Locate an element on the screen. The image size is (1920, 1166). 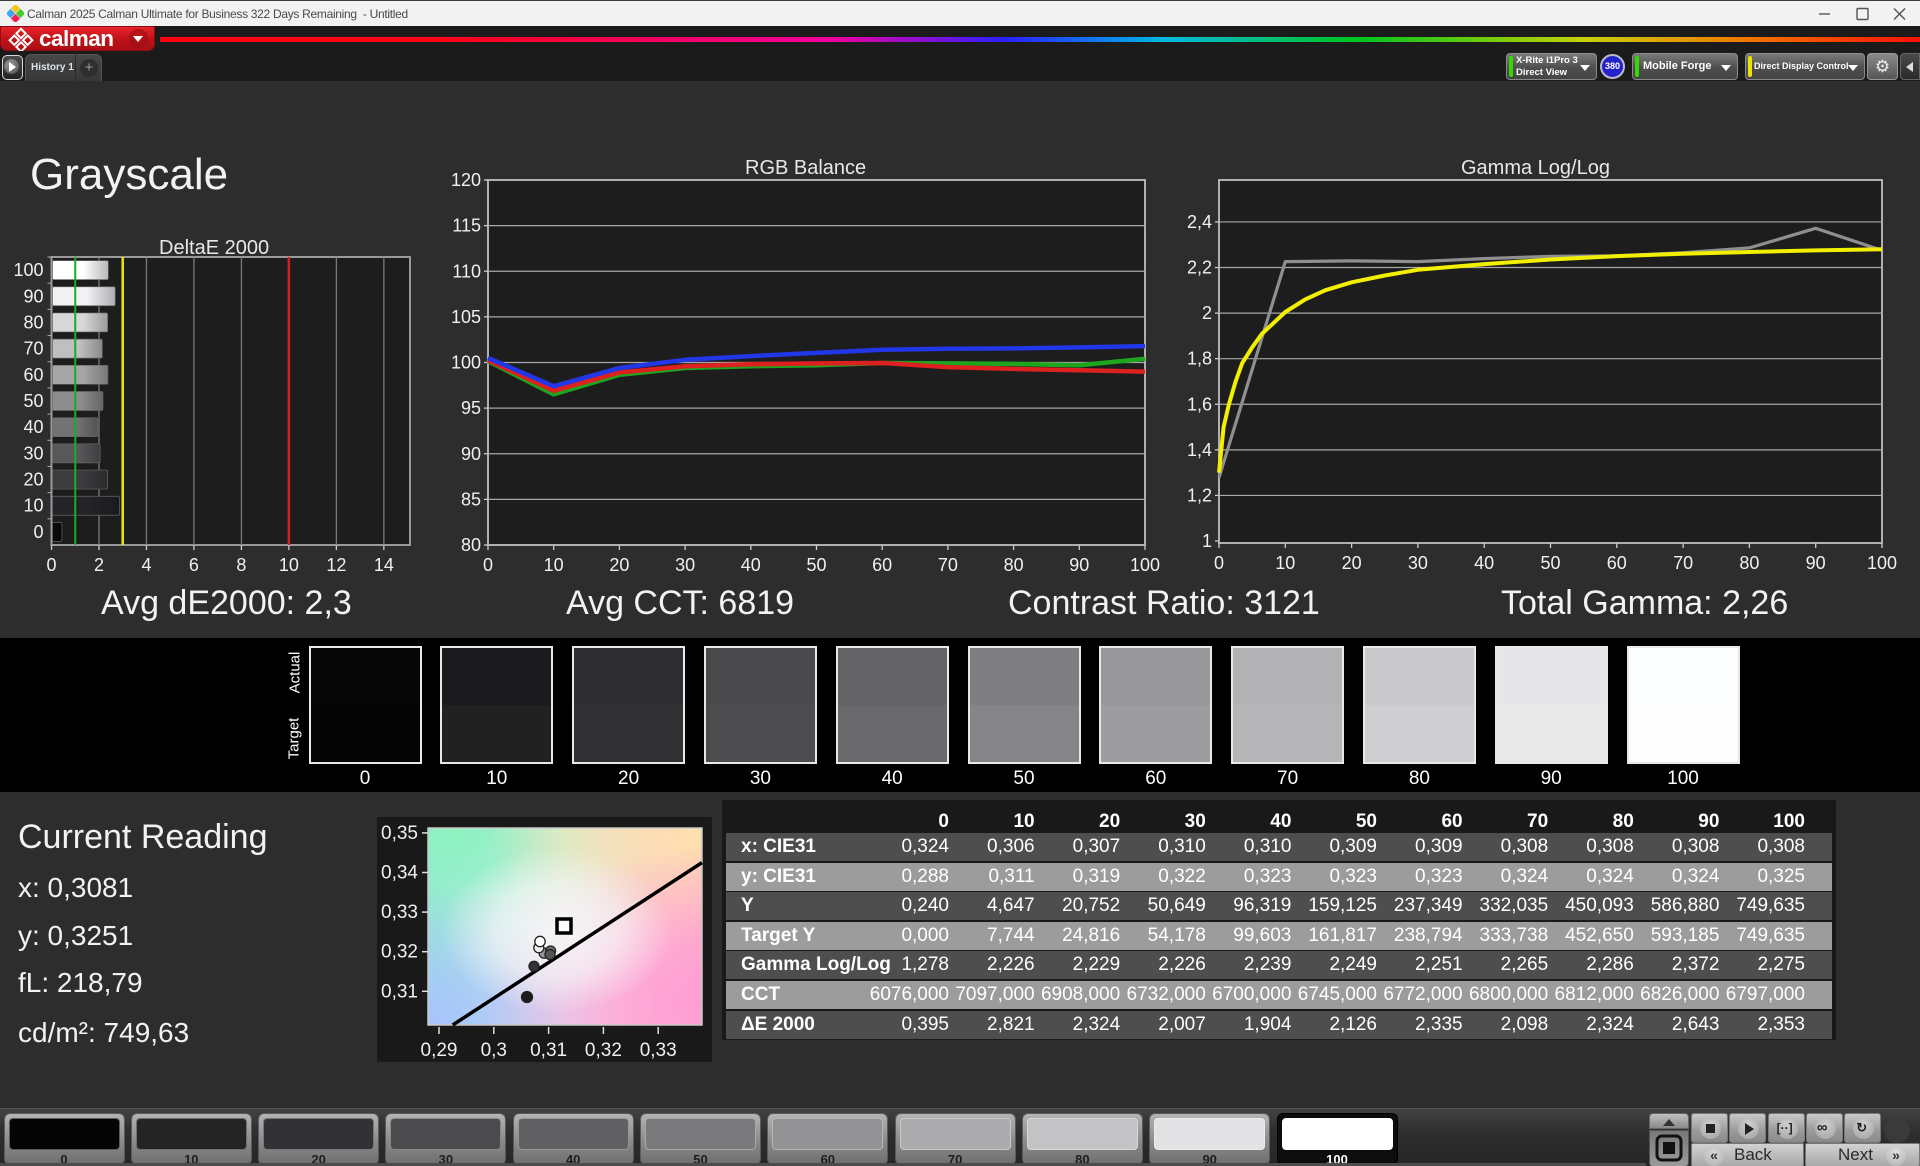
svg-text: 2,4 is located at coordinates (1199, 222).